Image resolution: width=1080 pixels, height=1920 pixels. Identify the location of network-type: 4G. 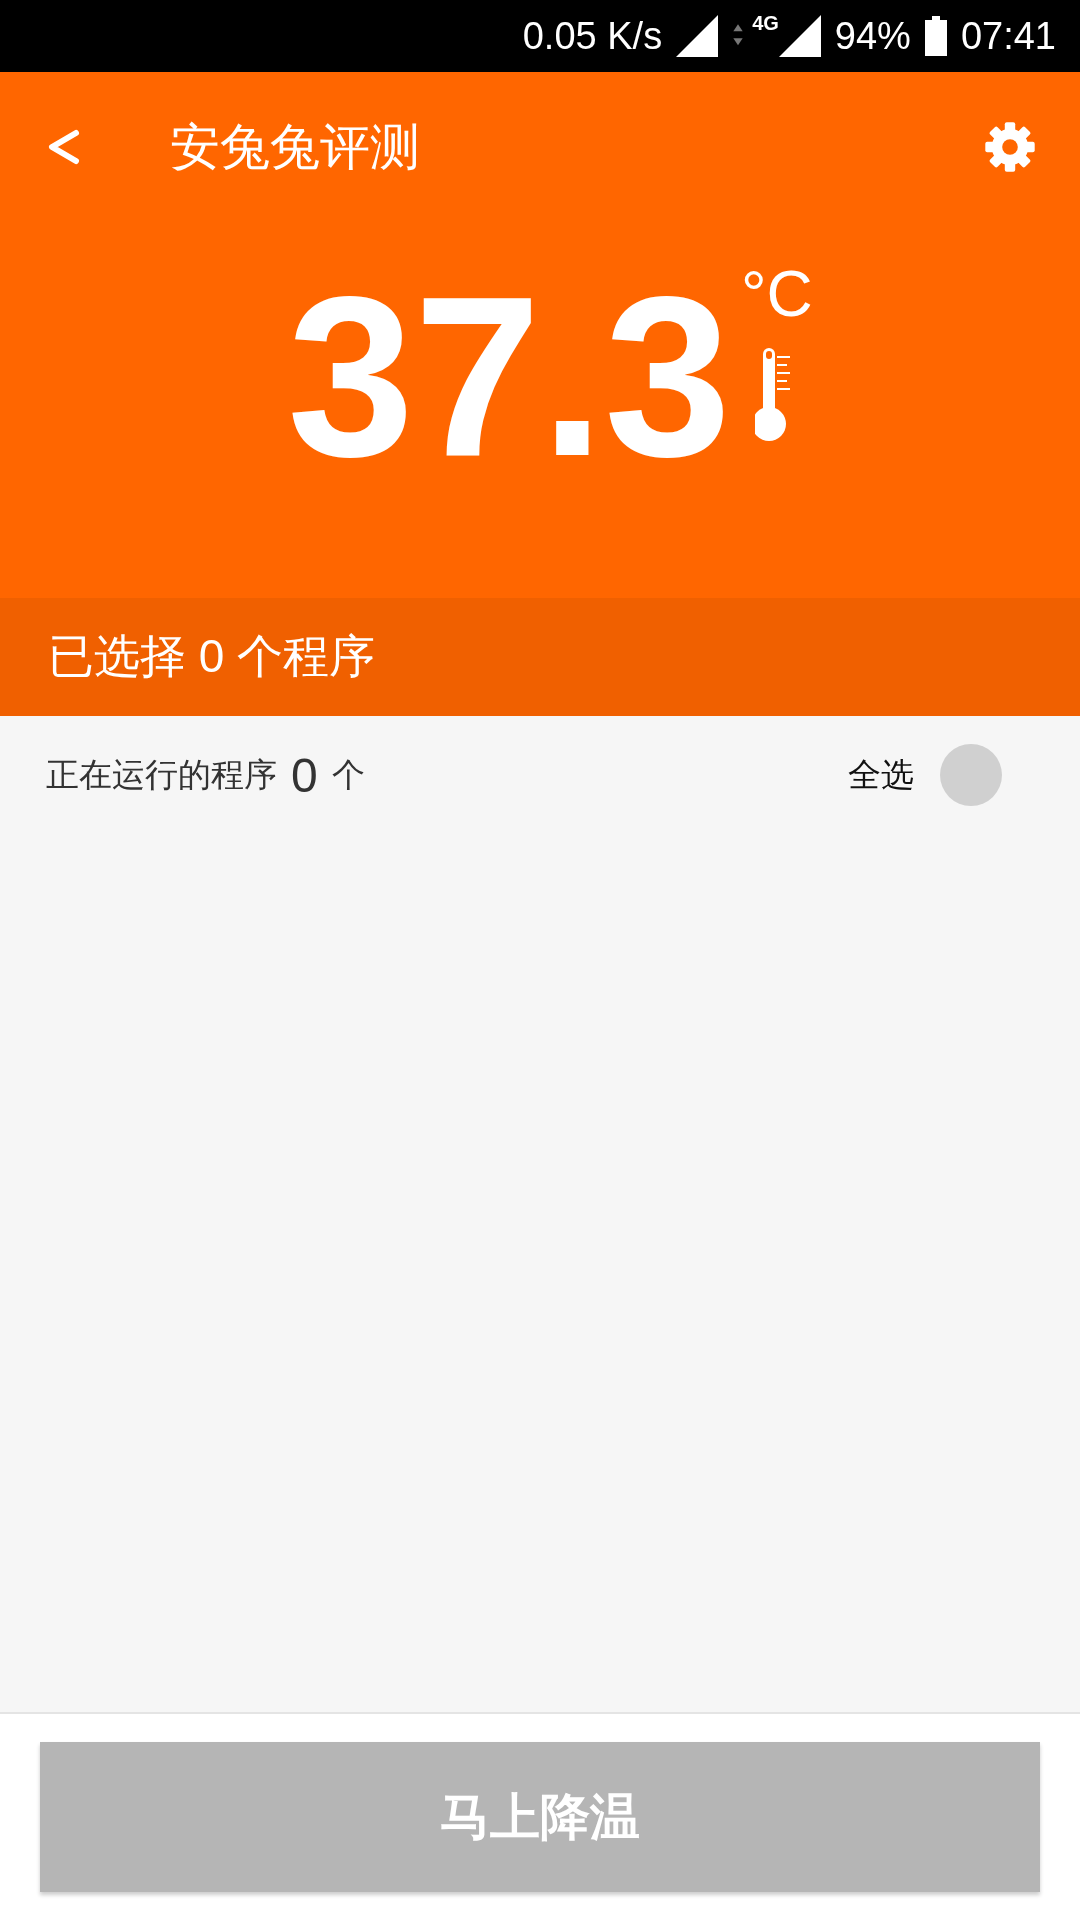
(765, 23).